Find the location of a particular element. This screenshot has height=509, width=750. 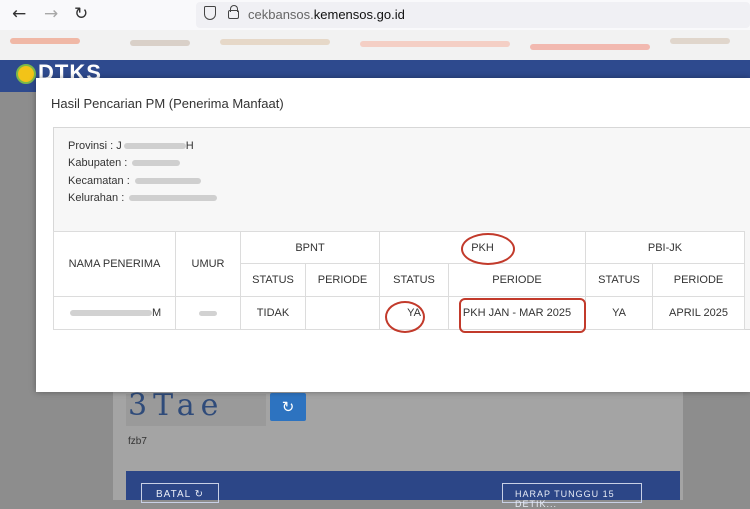

refresh-captcha-button: ↻ is located at coordinates (288, 407).